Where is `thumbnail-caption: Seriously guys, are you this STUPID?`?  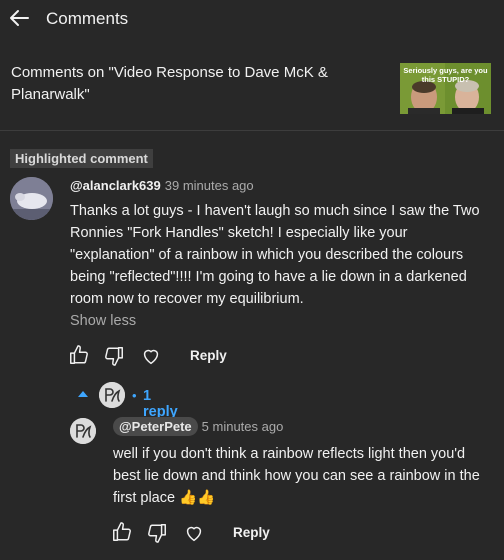 thumbnail-caption: Seriously guys, are you this STUPID? is located at coordinates (445, 75).